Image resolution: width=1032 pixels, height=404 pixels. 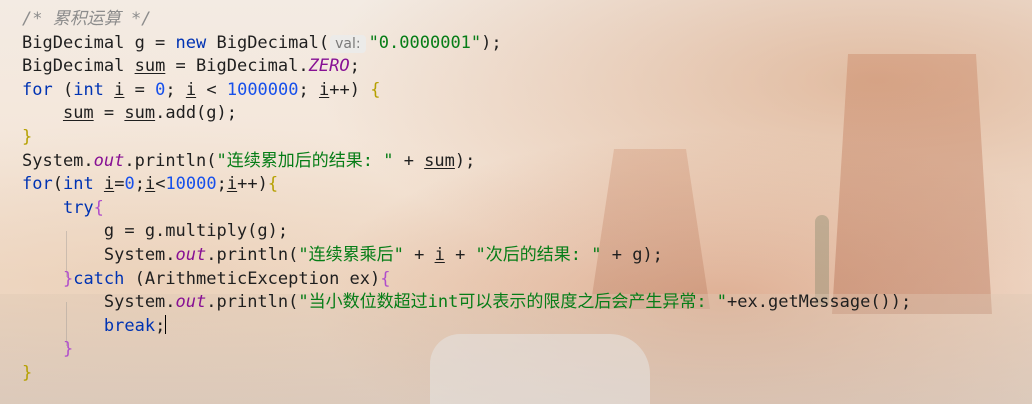 I want to click on code-token: "连续累乘后", so click(x=351, y=254).